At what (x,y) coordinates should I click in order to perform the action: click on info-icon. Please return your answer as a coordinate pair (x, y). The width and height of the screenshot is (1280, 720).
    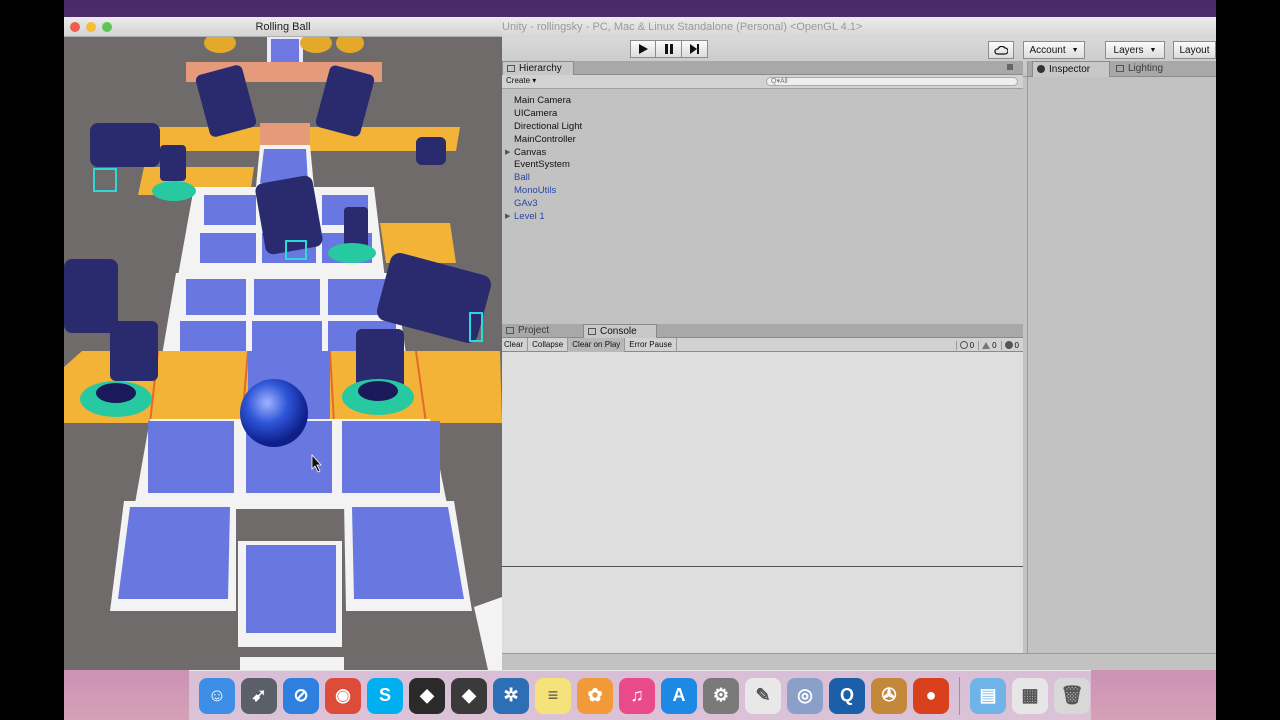
    Looking at the image, I should click on (963, 345).